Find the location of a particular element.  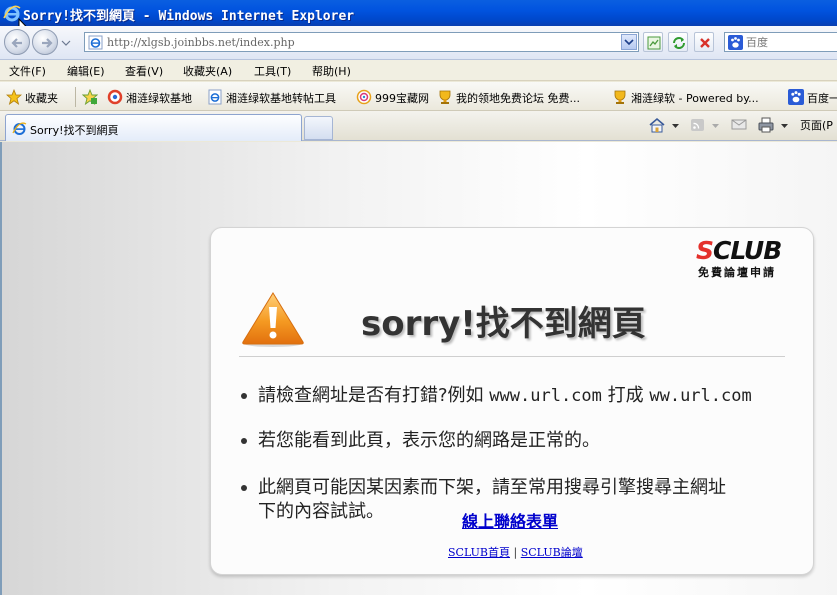

add-star-icon is located at coordinates (90, 97).